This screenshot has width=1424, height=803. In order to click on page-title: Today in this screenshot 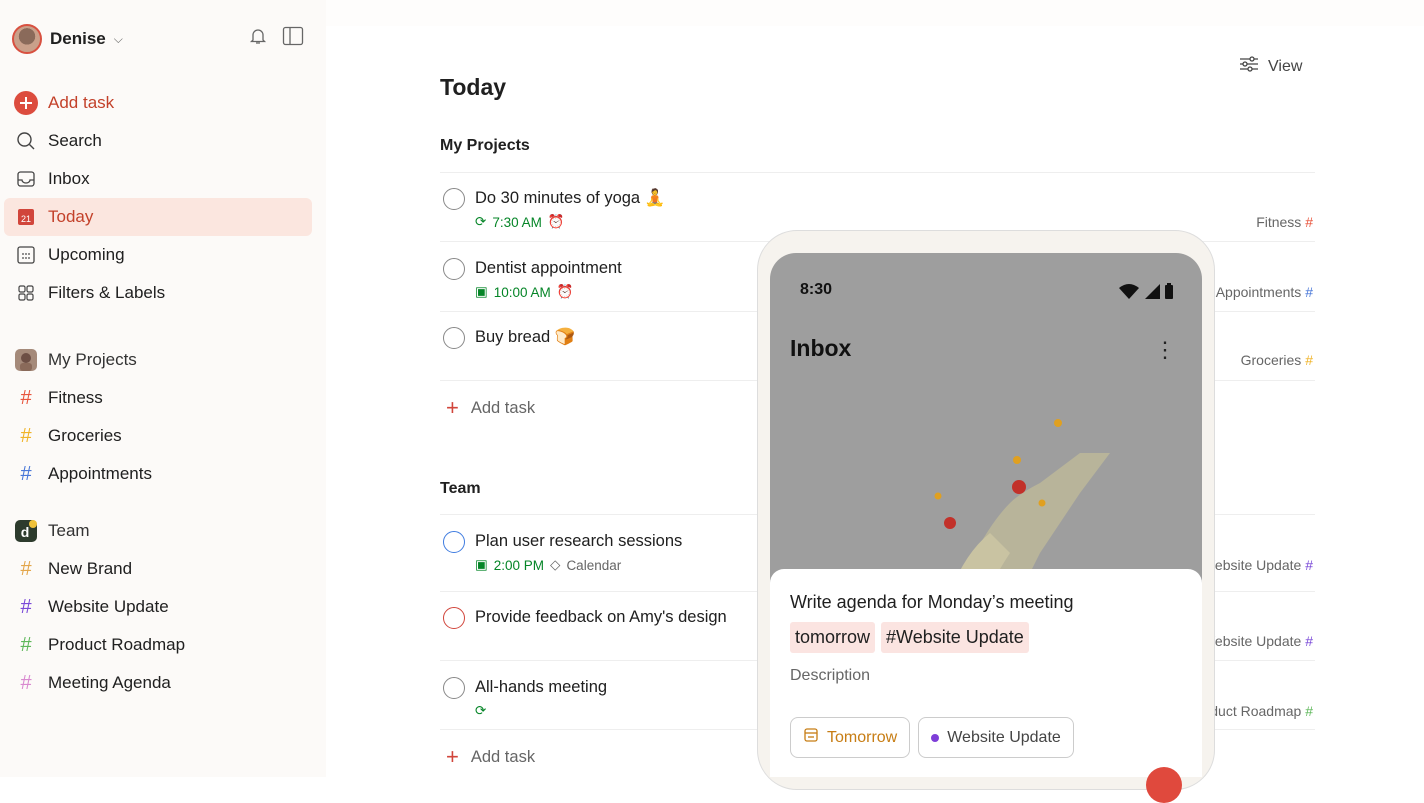, I will do `click(473, 87)`.